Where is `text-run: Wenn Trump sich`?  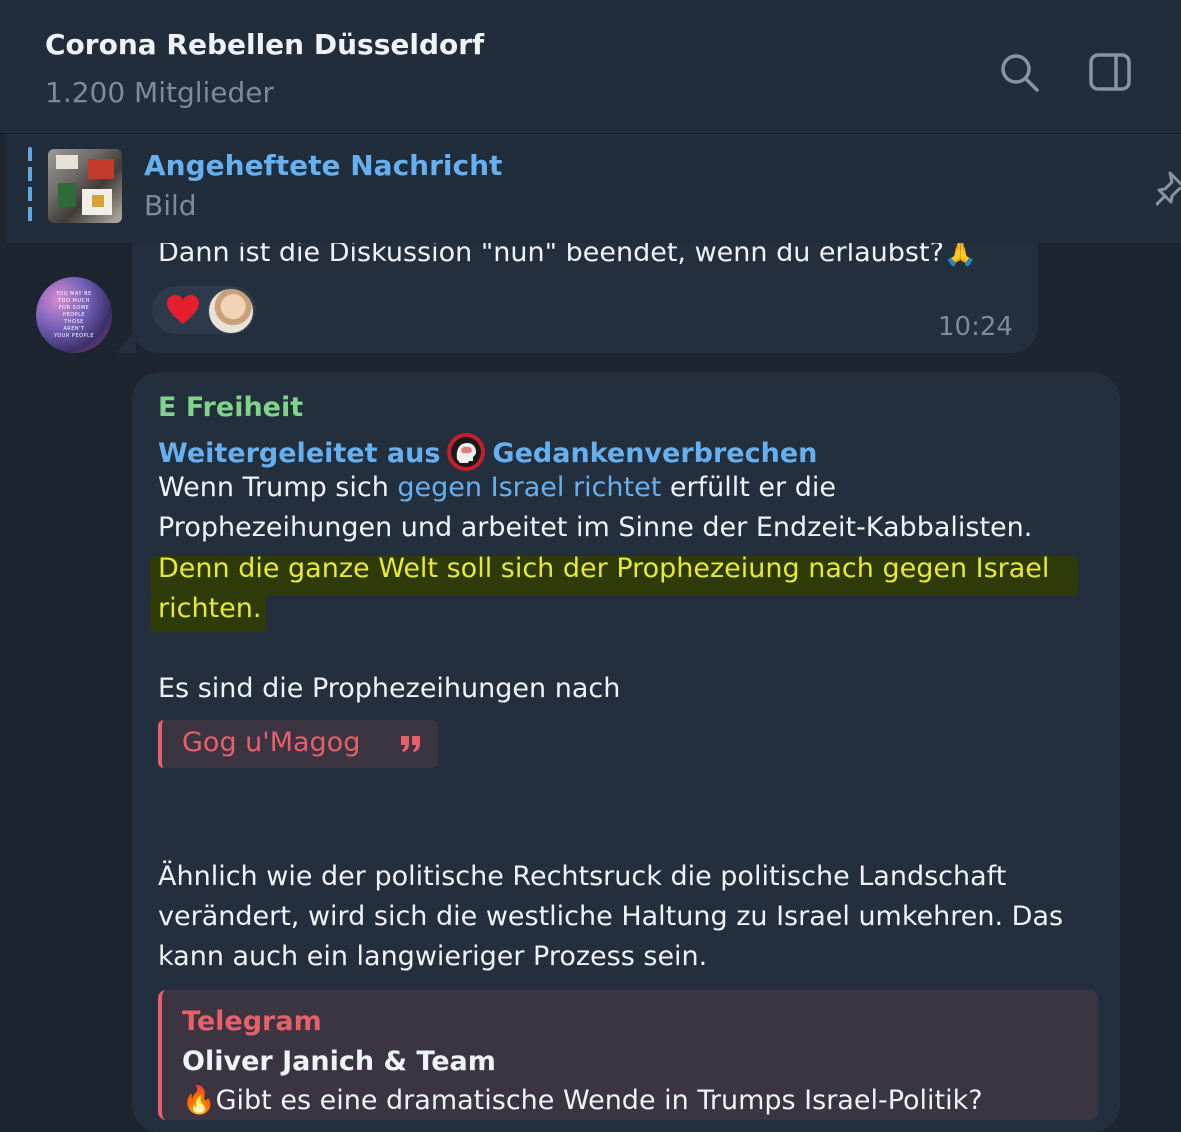 text-run: Wenn Trump sich is located at coordinates (278, 487).